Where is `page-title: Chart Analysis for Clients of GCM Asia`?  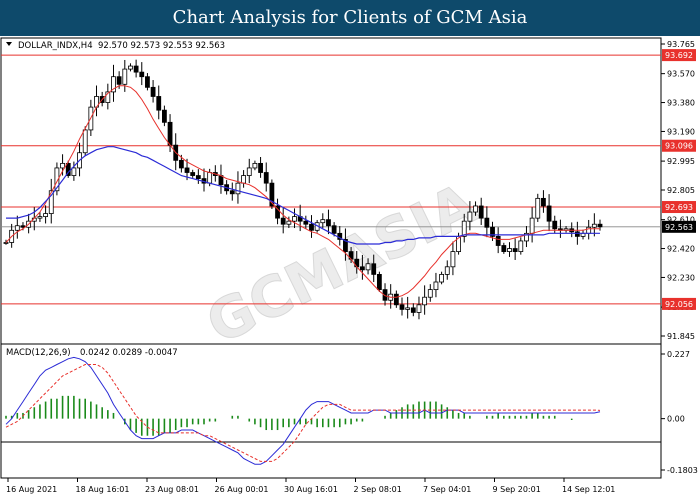
page-title: Chart Analysis for Clients of GCM Asia is located at coordinates (350, 18).